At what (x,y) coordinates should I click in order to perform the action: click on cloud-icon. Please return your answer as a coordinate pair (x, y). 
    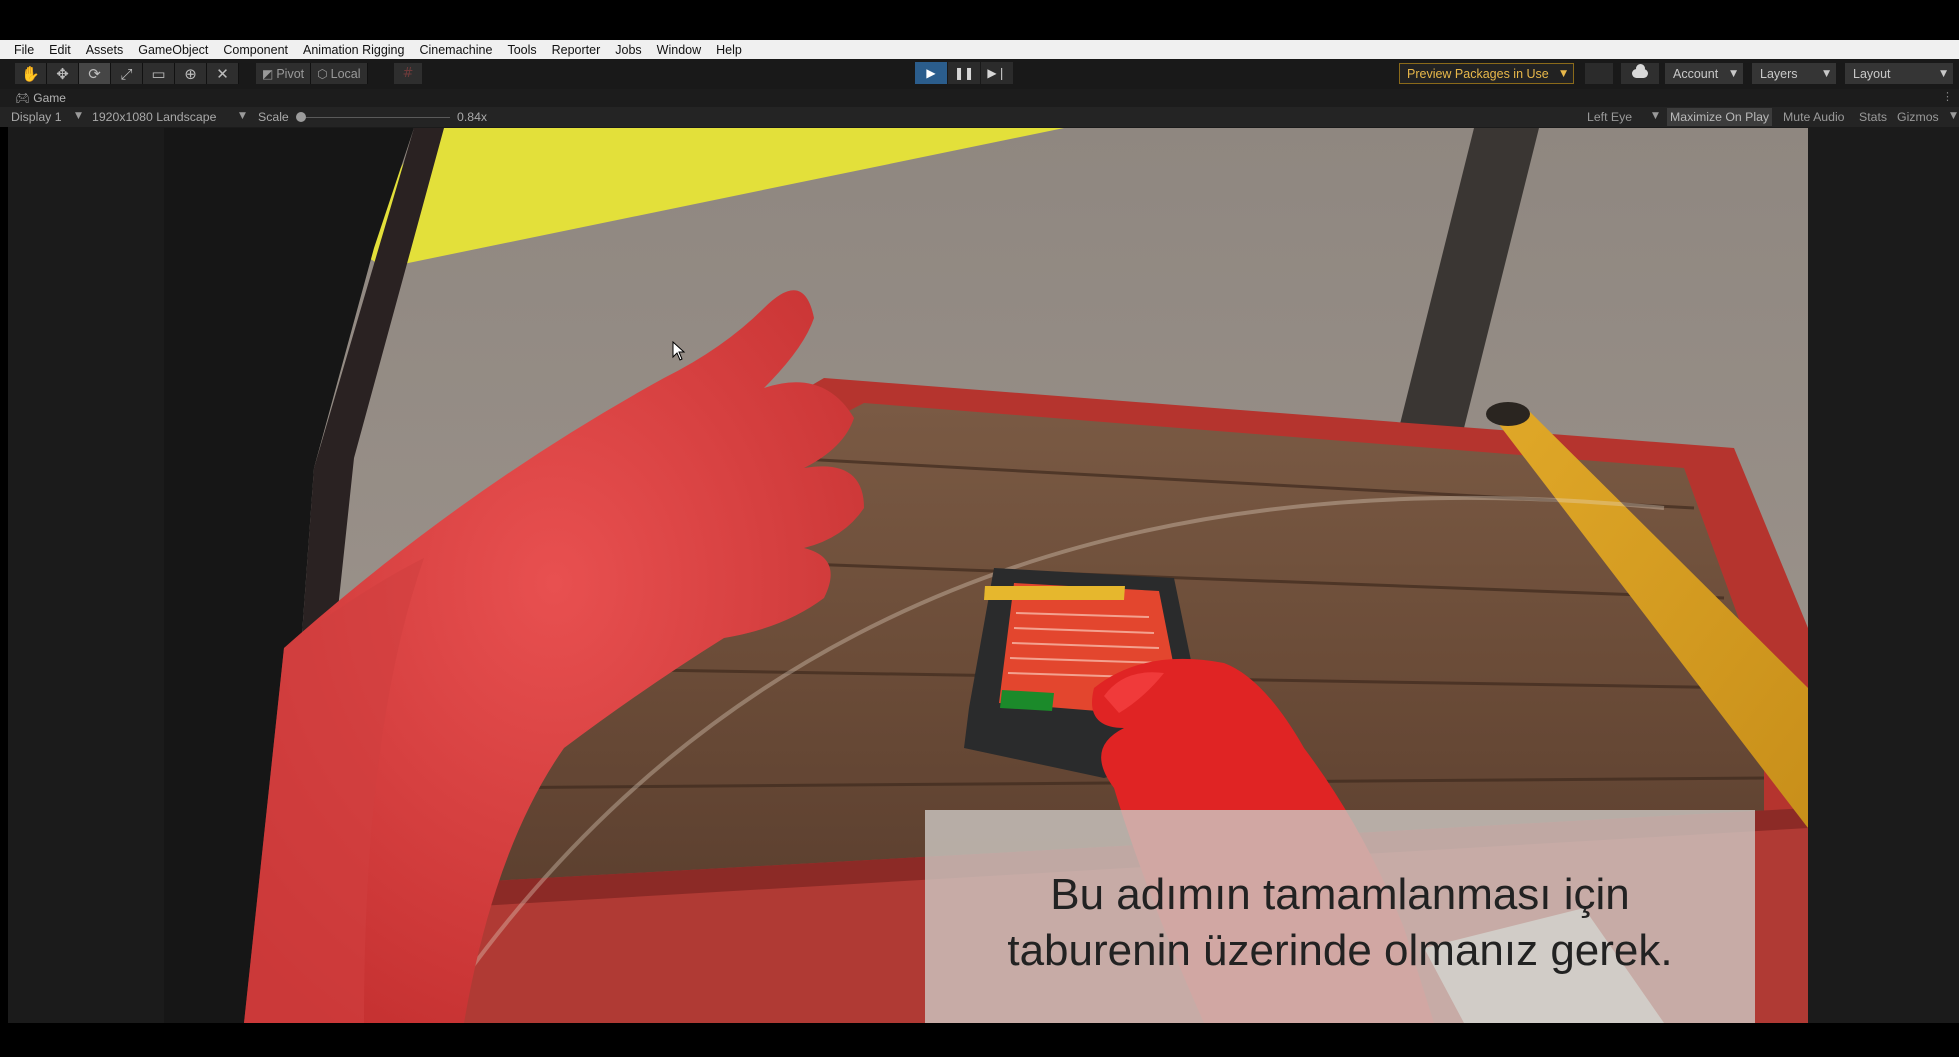
    Looking at the image, I should click on (1640, 71).